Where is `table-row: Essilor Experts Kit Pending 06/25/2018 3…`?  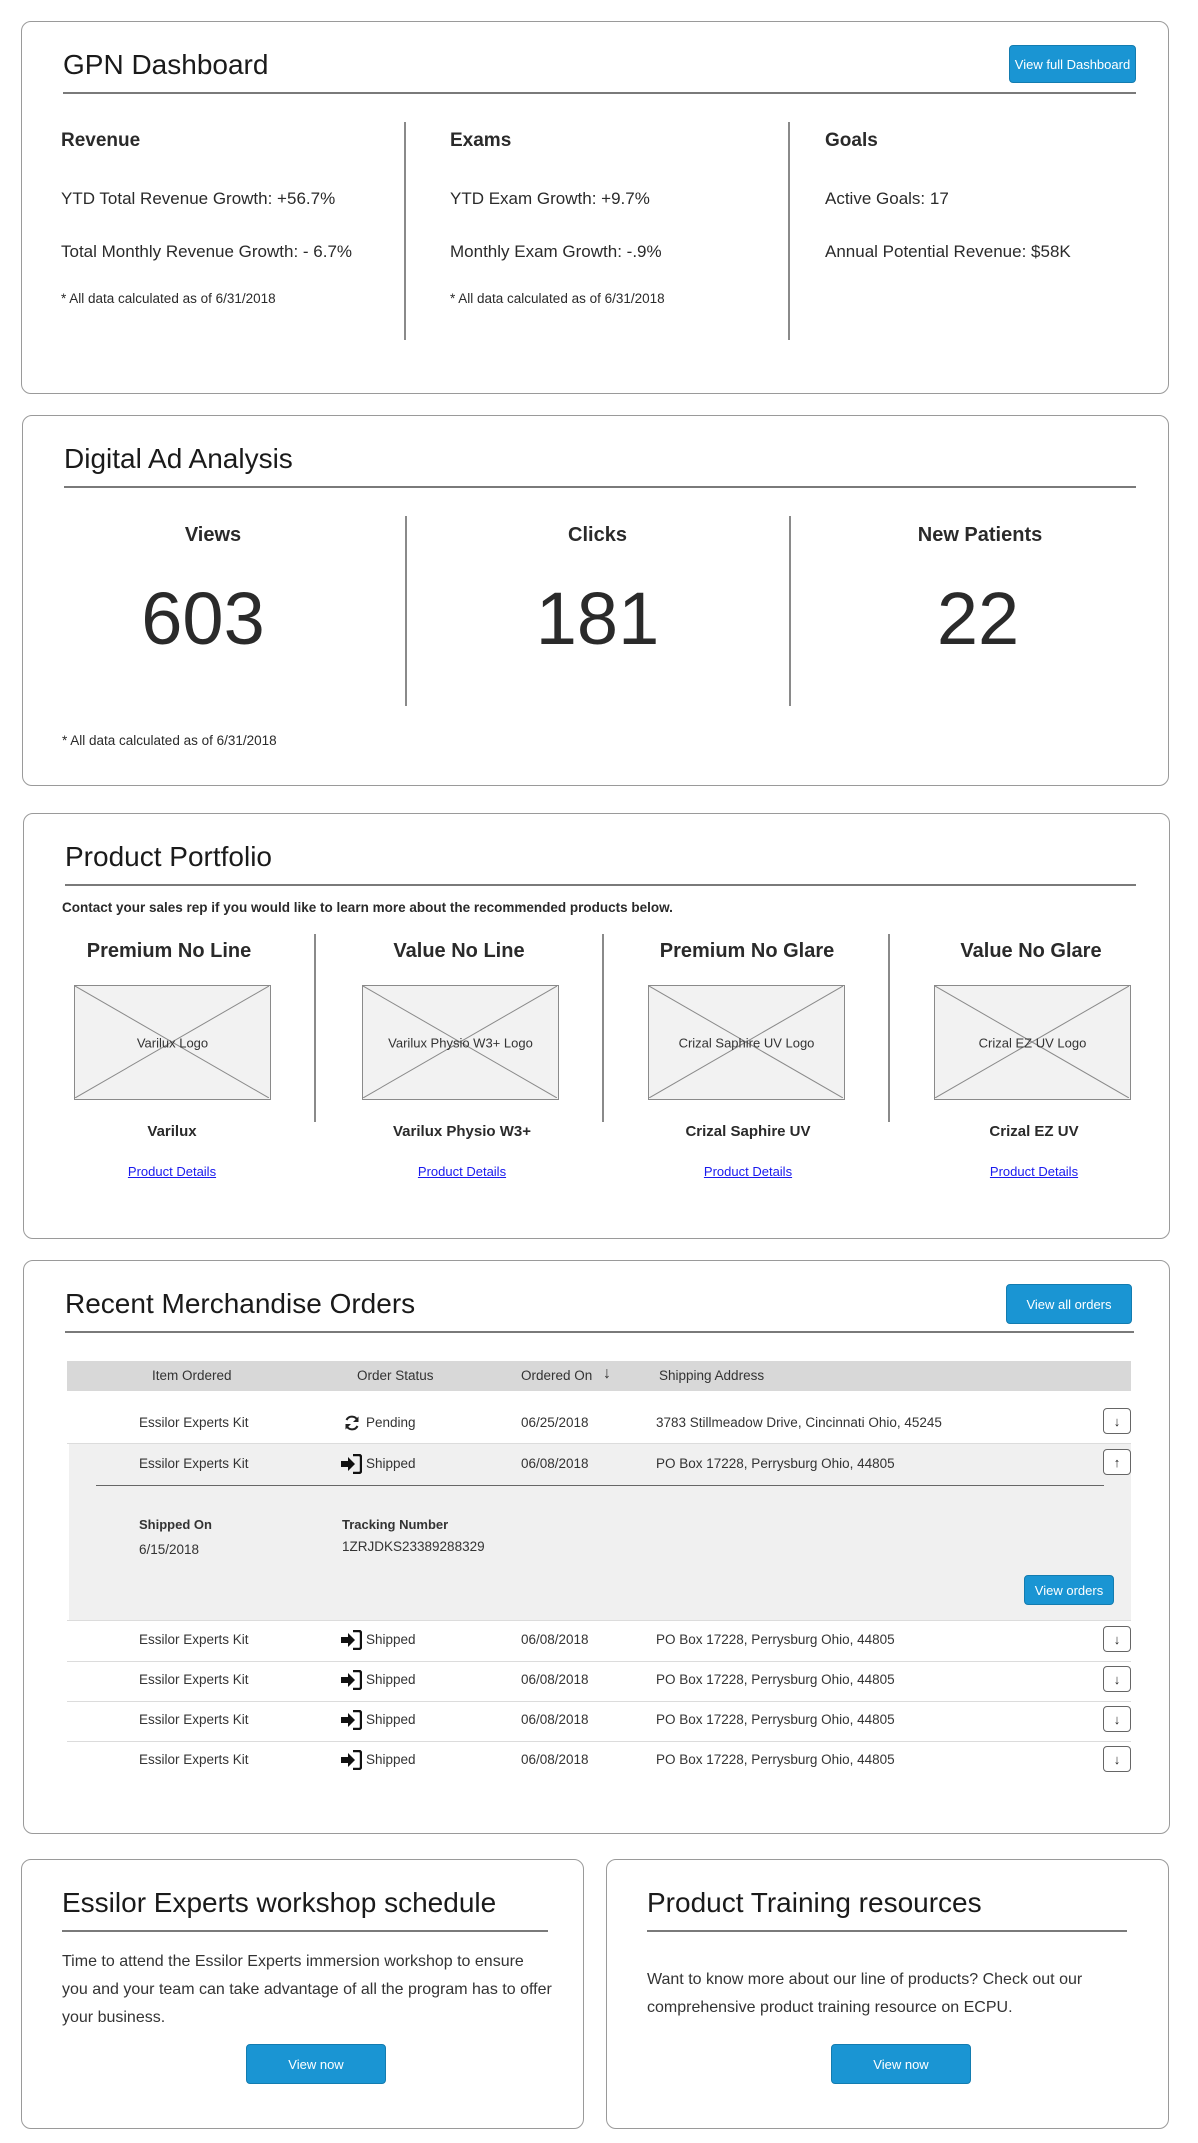
table-row: Essilor Experts Kit Pending 06/25/2018 3… is located at coordinates (599, 1423).